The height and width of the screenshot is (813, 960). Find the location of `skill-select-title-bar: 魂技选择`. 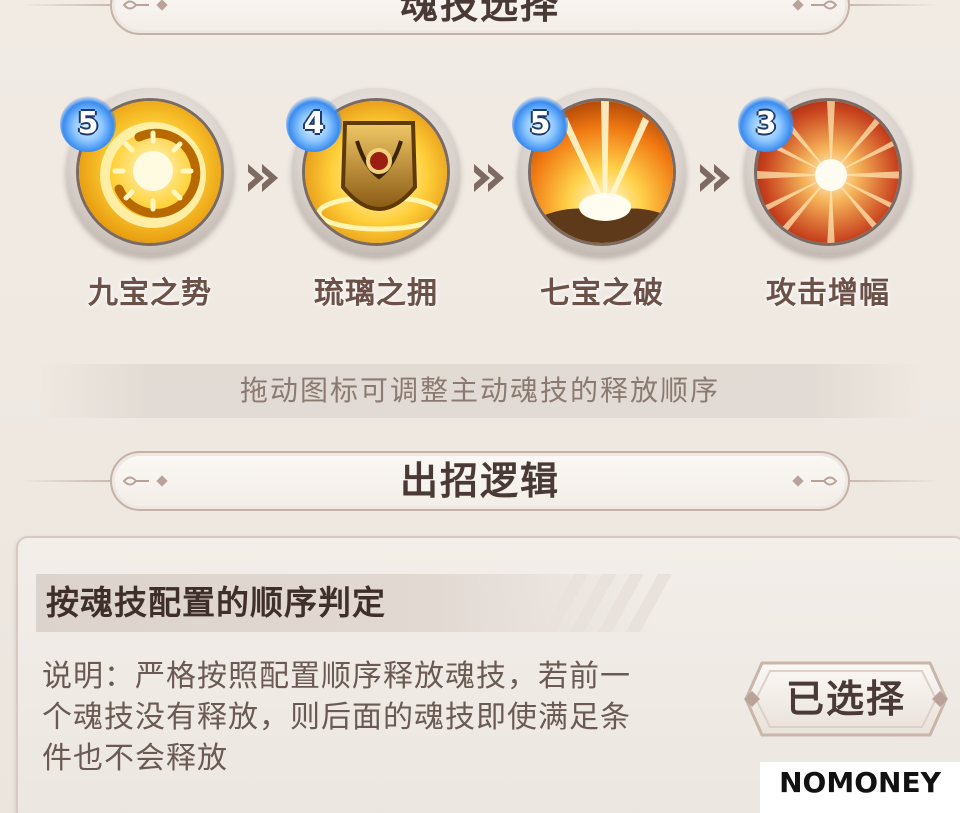

skill-select-title-bar: 魂技选择 is located at coordinates (480, 17).